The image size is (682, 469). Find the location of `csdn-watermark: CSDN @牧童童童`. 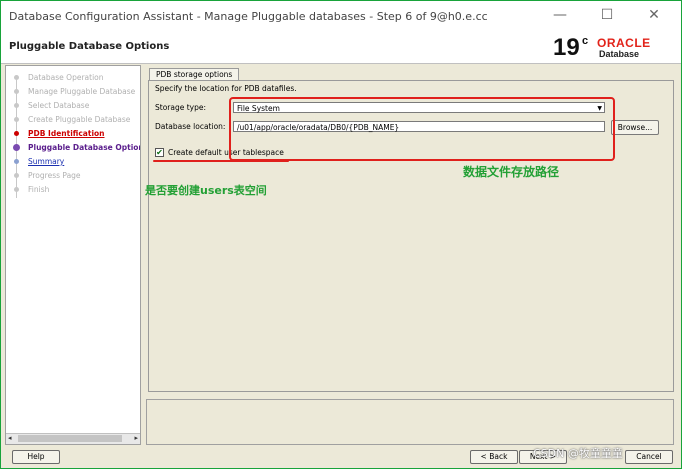

csdn-watermark: CSDN @牧童童童 is located at coordinates (578, 453).